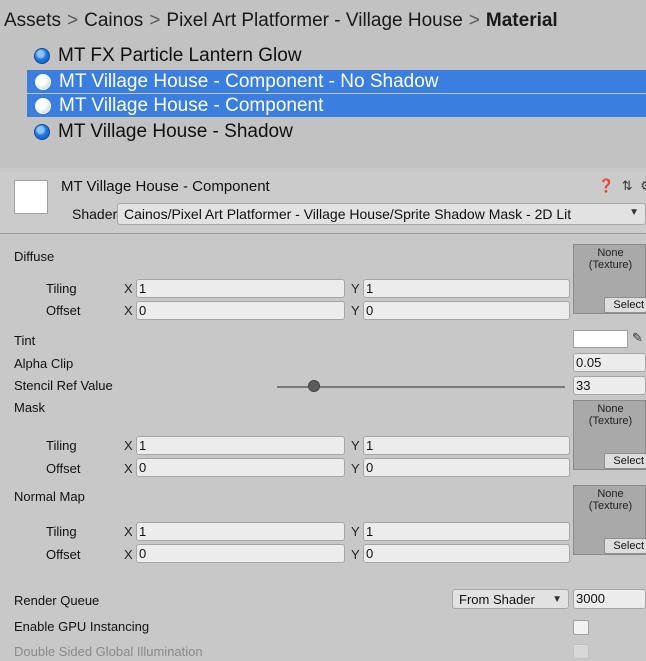  What do you see at coordinates (240, 288) in the screenshot?
I see `diffuse-tiling-x-field: 1` at bounding box center [240, 288].